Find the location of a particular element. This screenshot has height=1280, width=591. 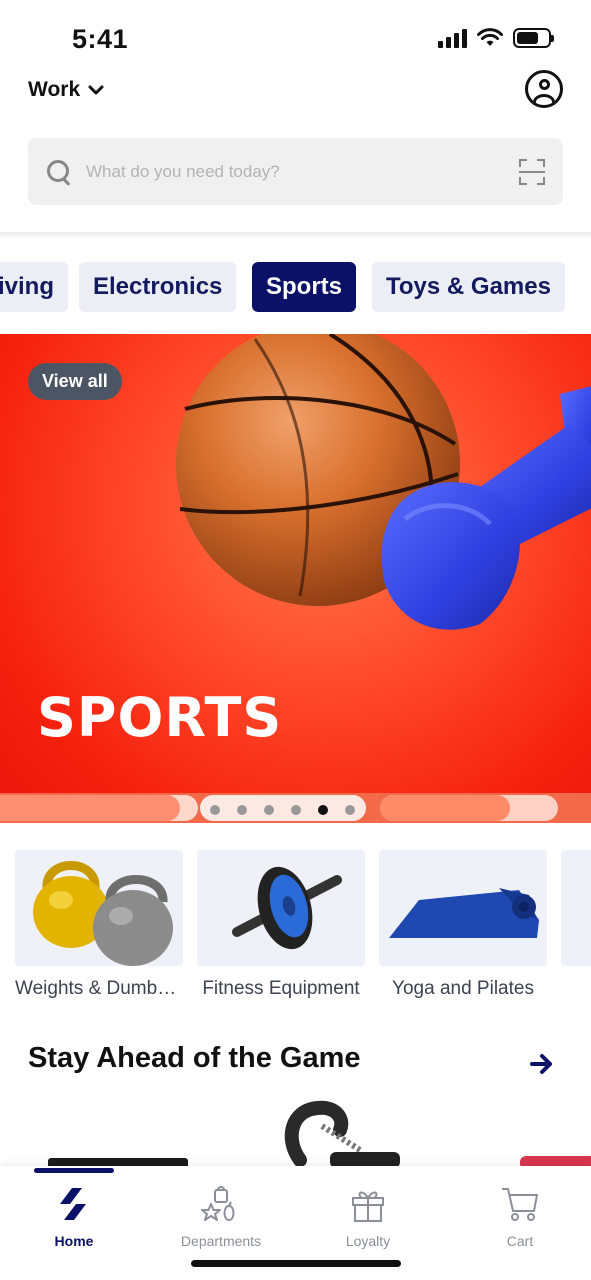

chip-label: Electronics is located at coordinates (158, 286).